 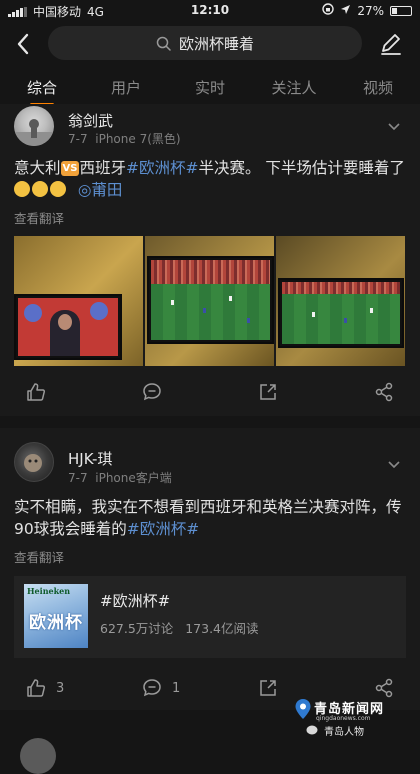 What do you see at coordinates (138, 139) in the screenshot?
I see `post-source: iPhone 7(黑色)` at bounding box center [138, 139].